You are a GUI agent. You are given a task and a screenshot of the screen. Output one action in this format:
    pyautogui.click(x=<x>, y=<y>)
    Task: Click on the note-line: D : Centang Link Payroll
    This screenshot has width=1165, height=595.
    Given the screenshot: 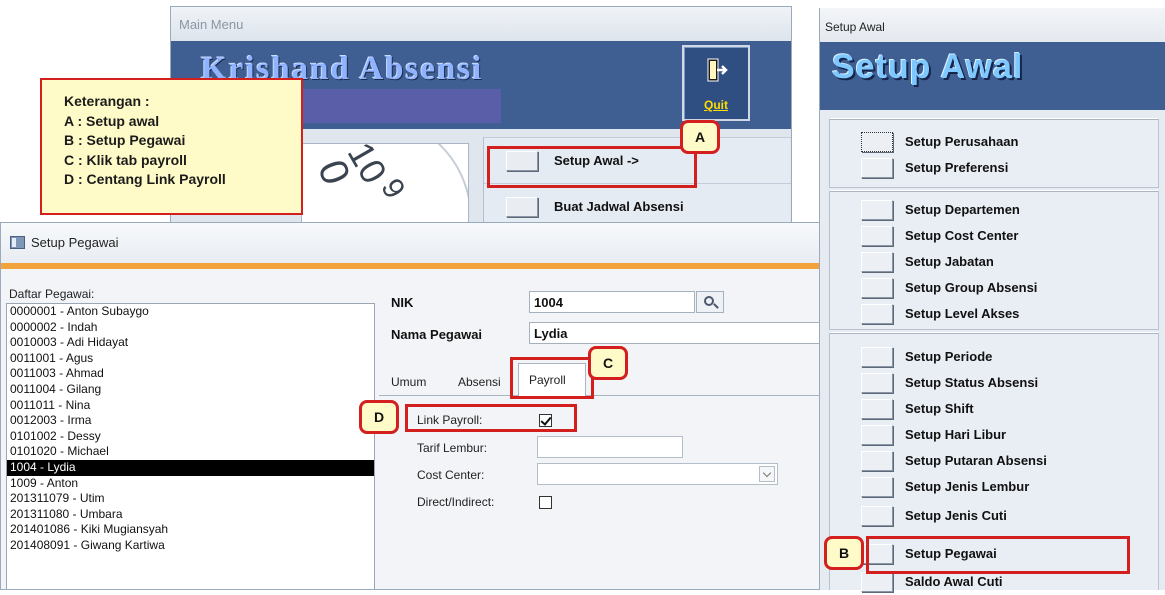 What is the action you would take?
    pyautogui.click(x=145, y=179)
    